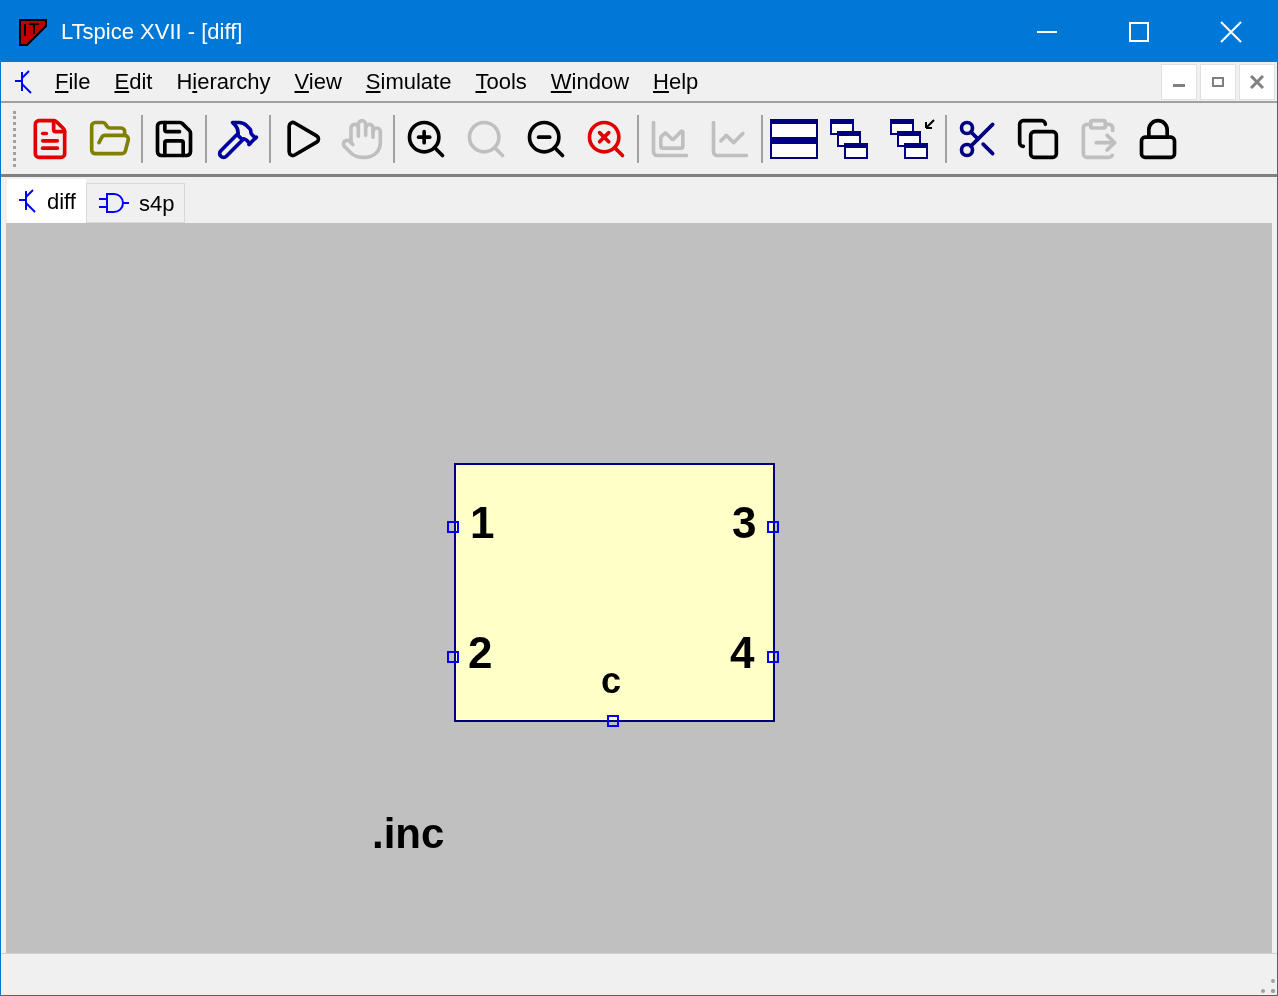  Describe the element at coordinates (223, 81) in the screenshot. I see `menu-item: Hierarchy` at that location.